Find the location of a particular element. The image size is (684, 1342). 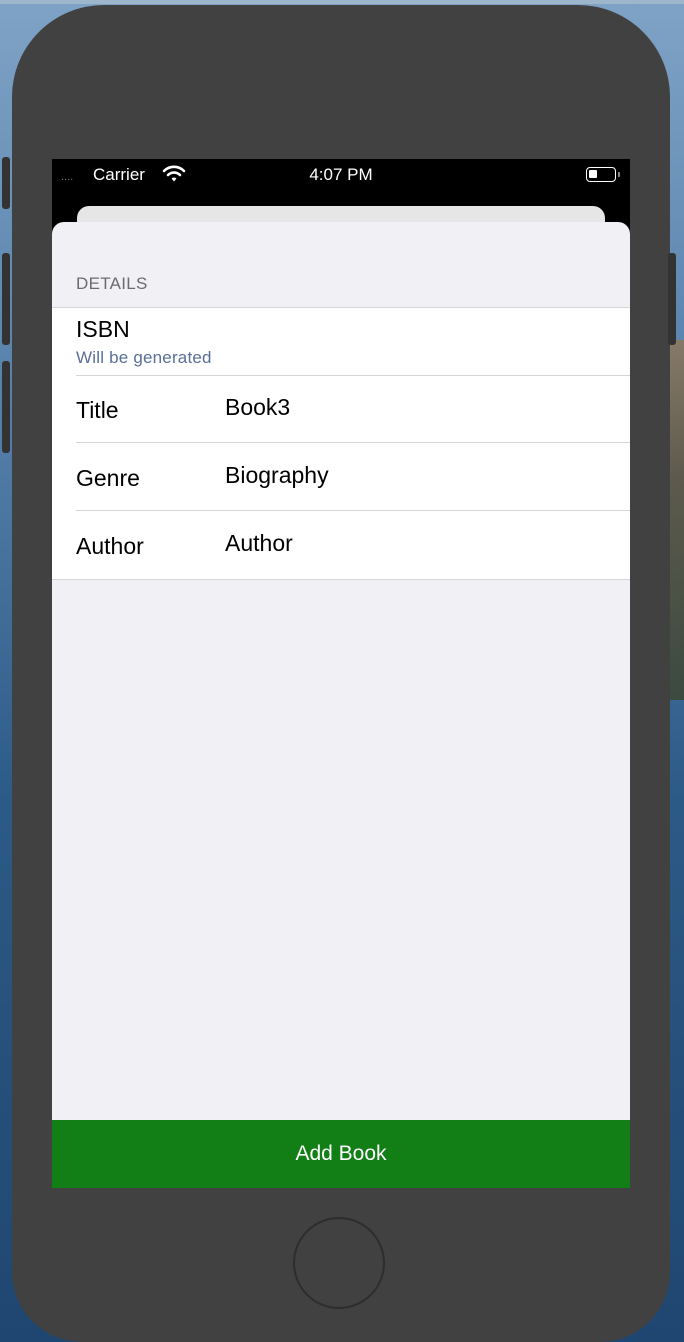

author-row: Author Author is located at coordinates (353, 544).